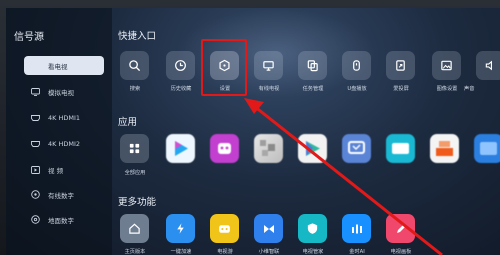 Image resolution: width=500 pixels, height=255 pixels. I want to click on orange-app-icon, so click(444, 148).